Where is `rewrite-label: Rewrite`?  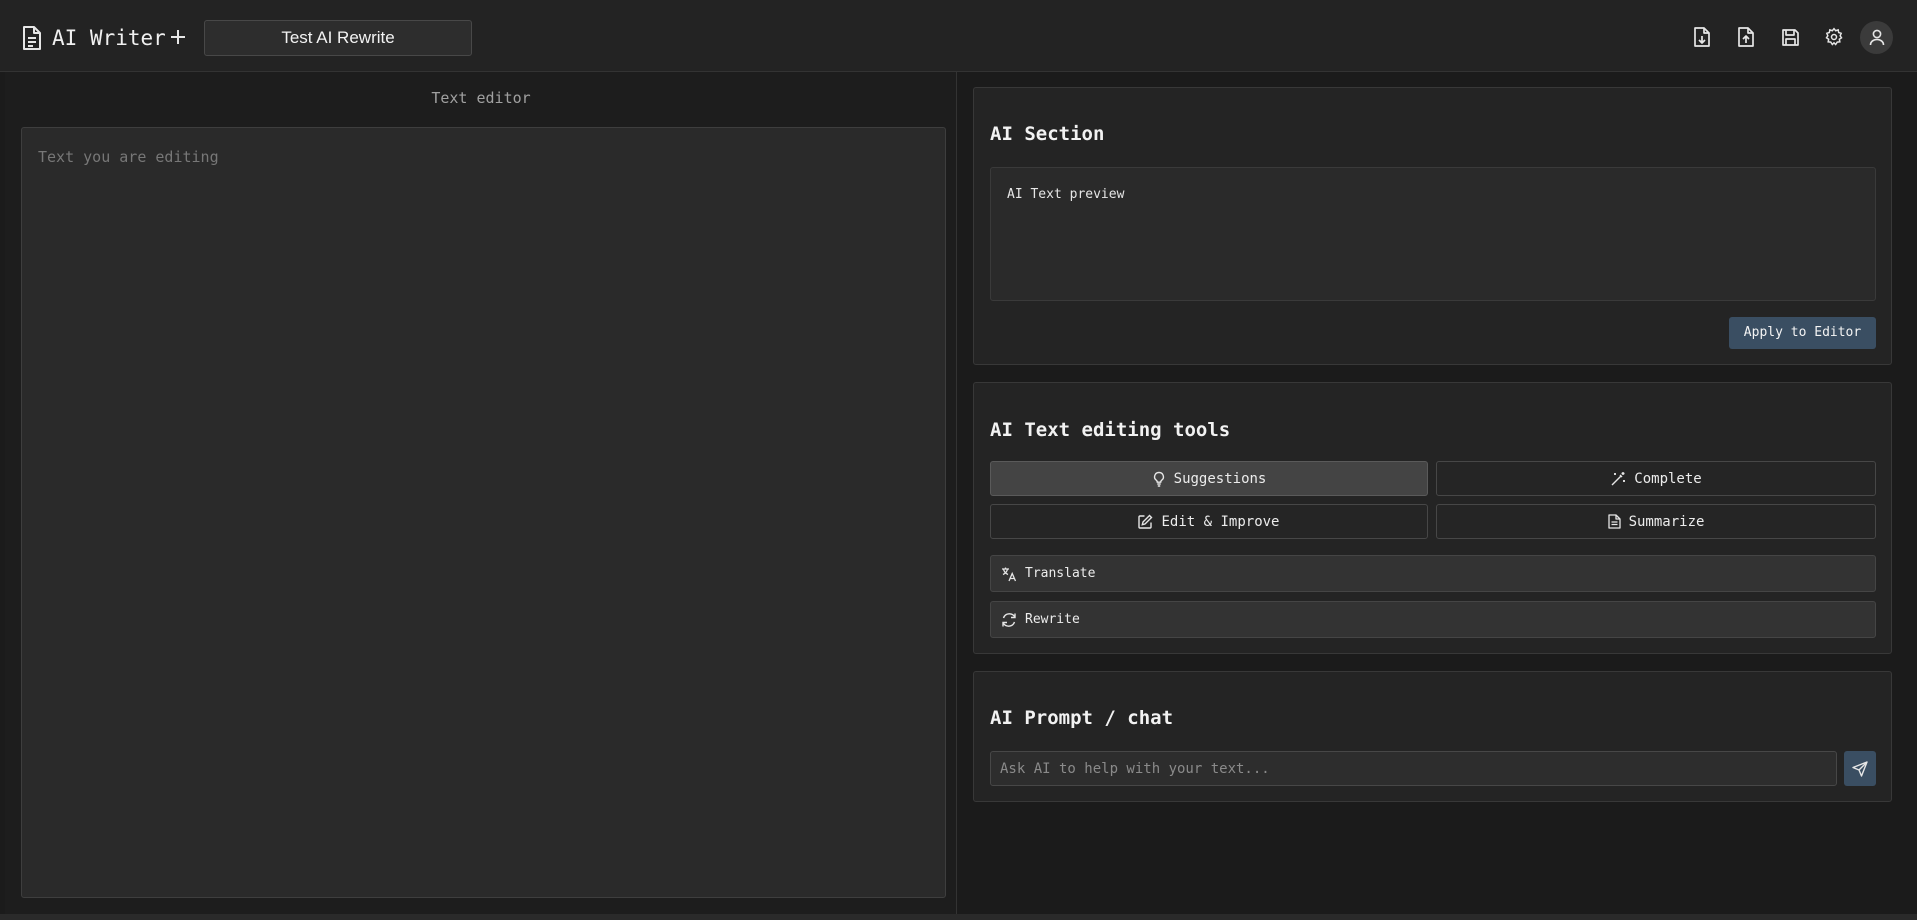
rewrite-label: Rewrite is located at coordinates (1052, 619).